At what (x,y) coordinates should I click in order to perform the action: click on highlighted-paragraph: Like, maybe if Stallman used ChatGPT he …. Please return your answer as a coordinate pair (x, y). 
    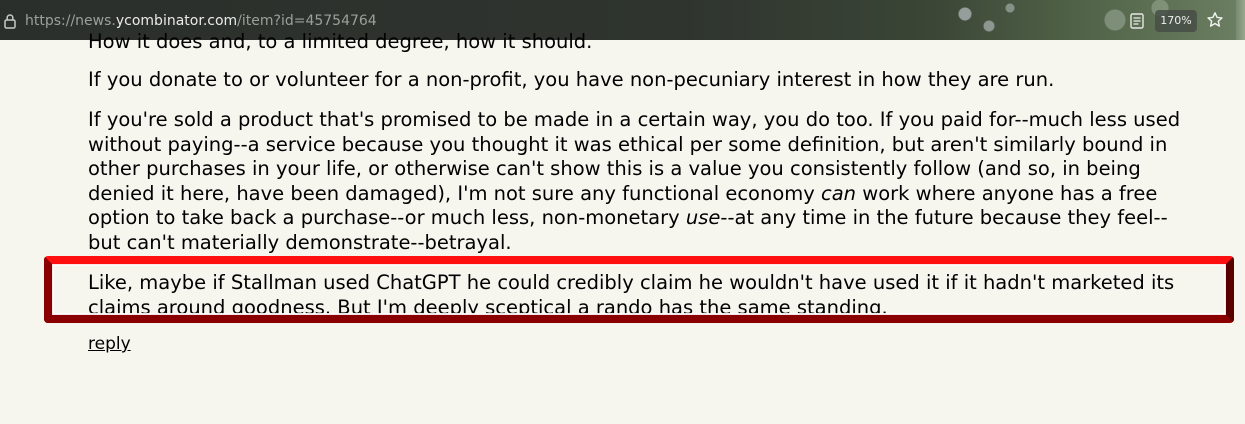
    Looking at the image, I should click on (631, 295).